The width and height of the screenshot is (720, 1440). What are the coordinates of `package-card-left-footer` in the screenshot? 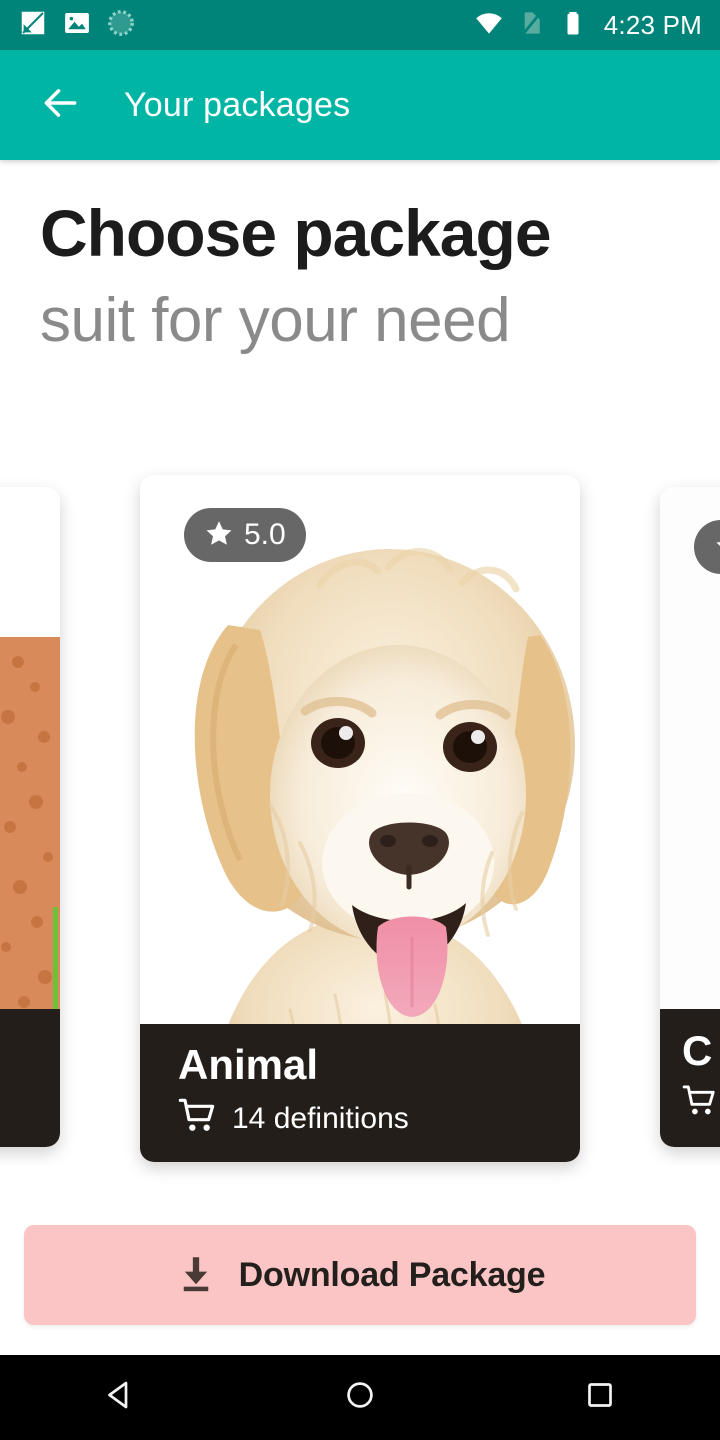 It's located at (30, 1078).